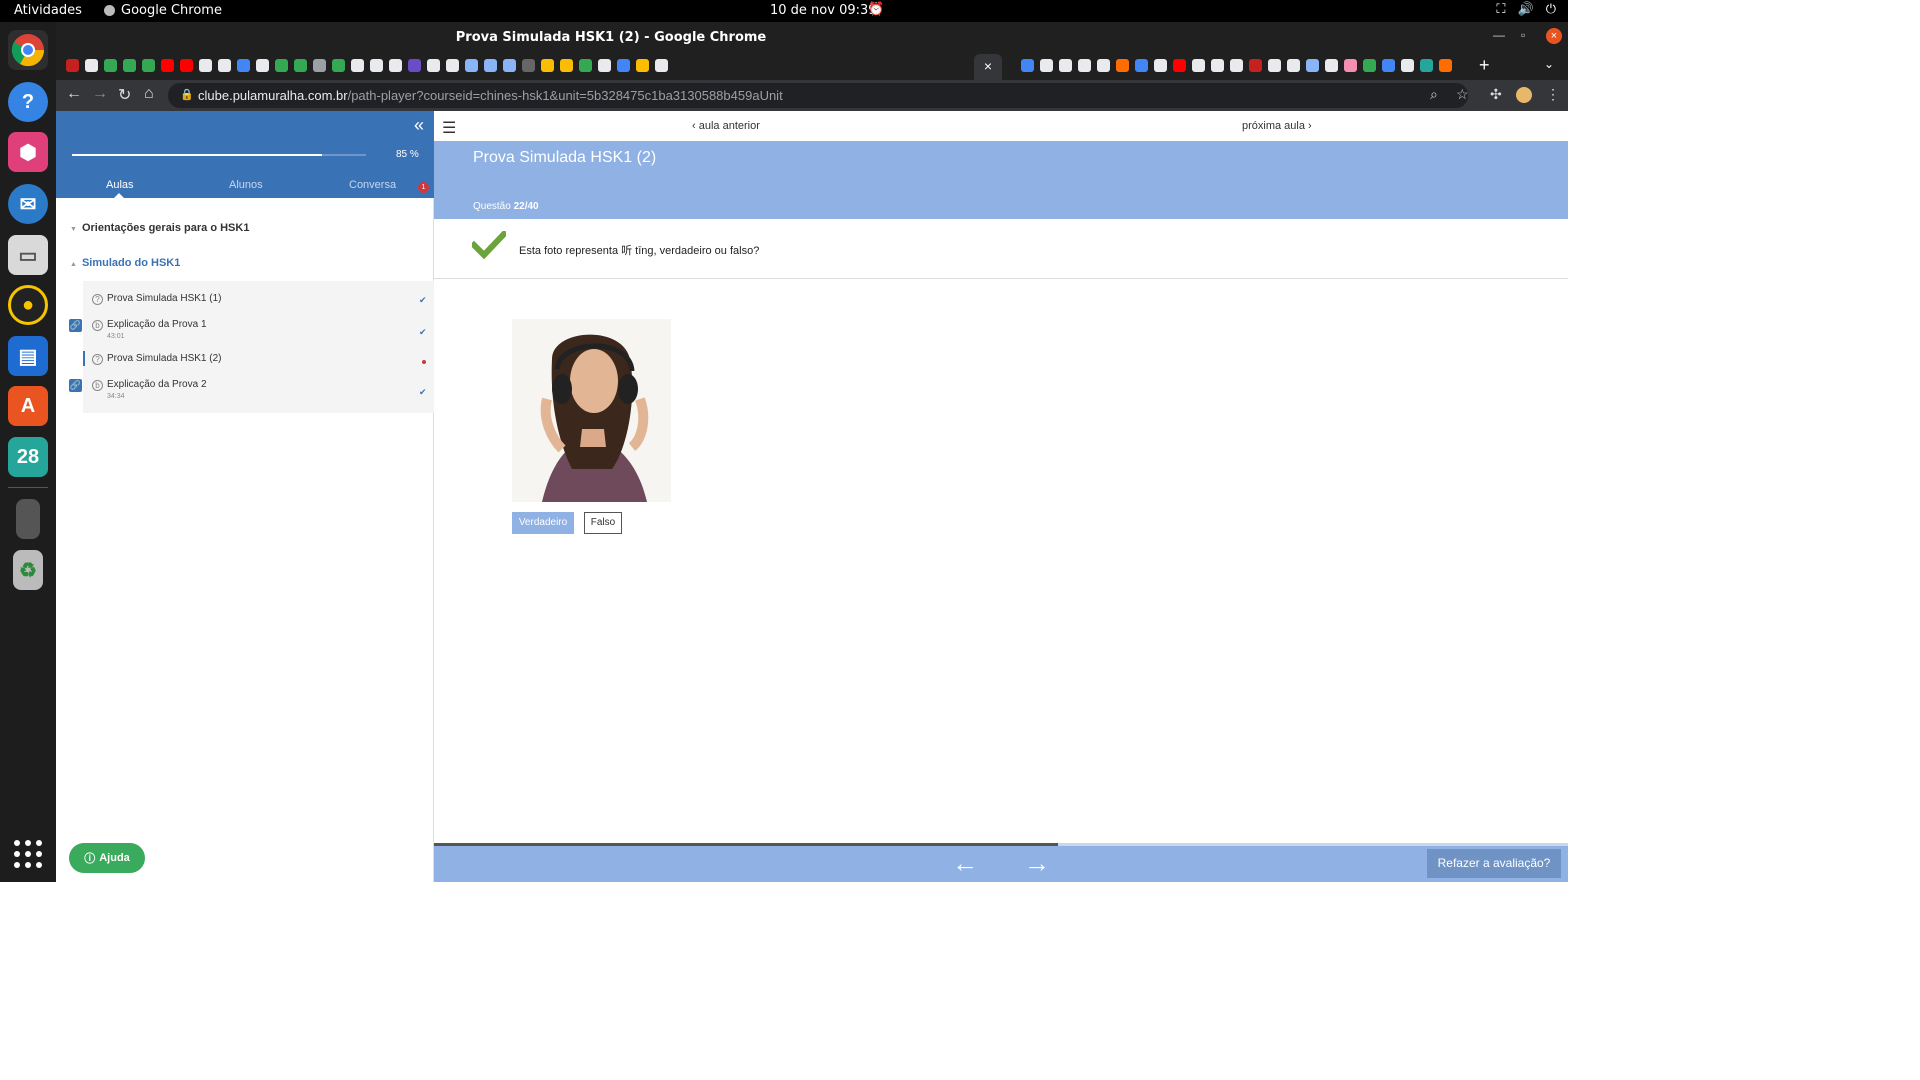 This screenshot has width=1920, height=1080. What do you see at coordinates (125, 263) in the screenshot?
I see `section-simulado: ▲ Simulado do HSK1` at bounding box center [125, 263].